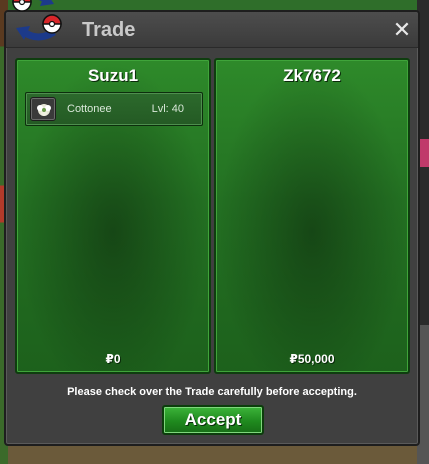 The width and height of the screenshot is (429, 464). What do you see at coordinates (114, 109) in the screenshot?
I see `trade-item-slot: Cottonee Lvl: 40` at bounding box center [114, 109].